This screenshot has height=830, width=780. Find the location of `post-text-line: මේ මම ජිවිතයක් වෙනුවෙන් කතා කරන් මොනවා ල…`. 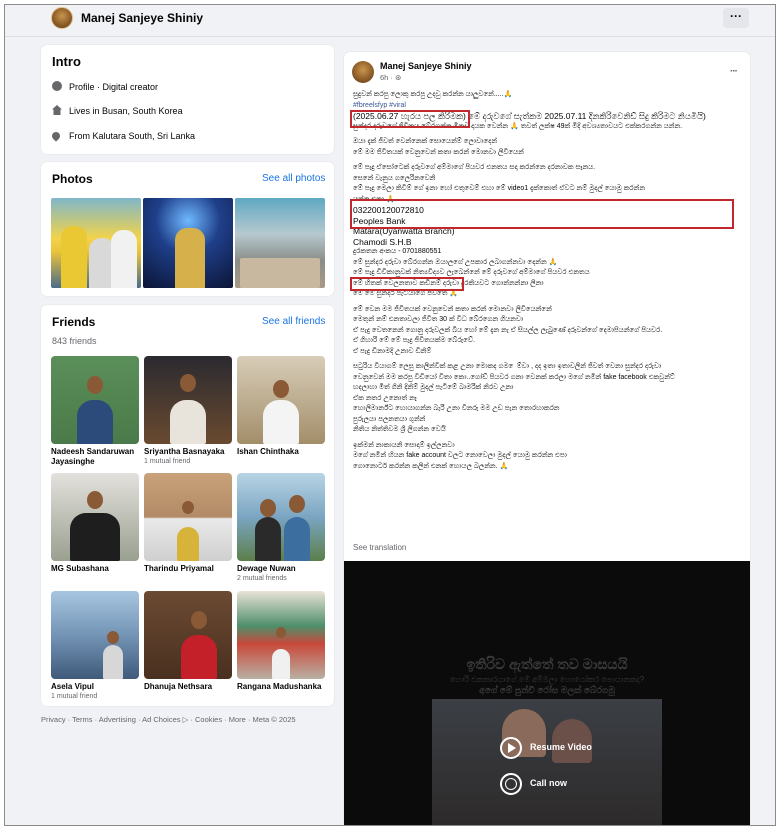

post-text-line: මේ මම ජිවිතයක් වෙනුවෙන් කතා කරන් මොනවා ල… is located at coordinates (438, 152).